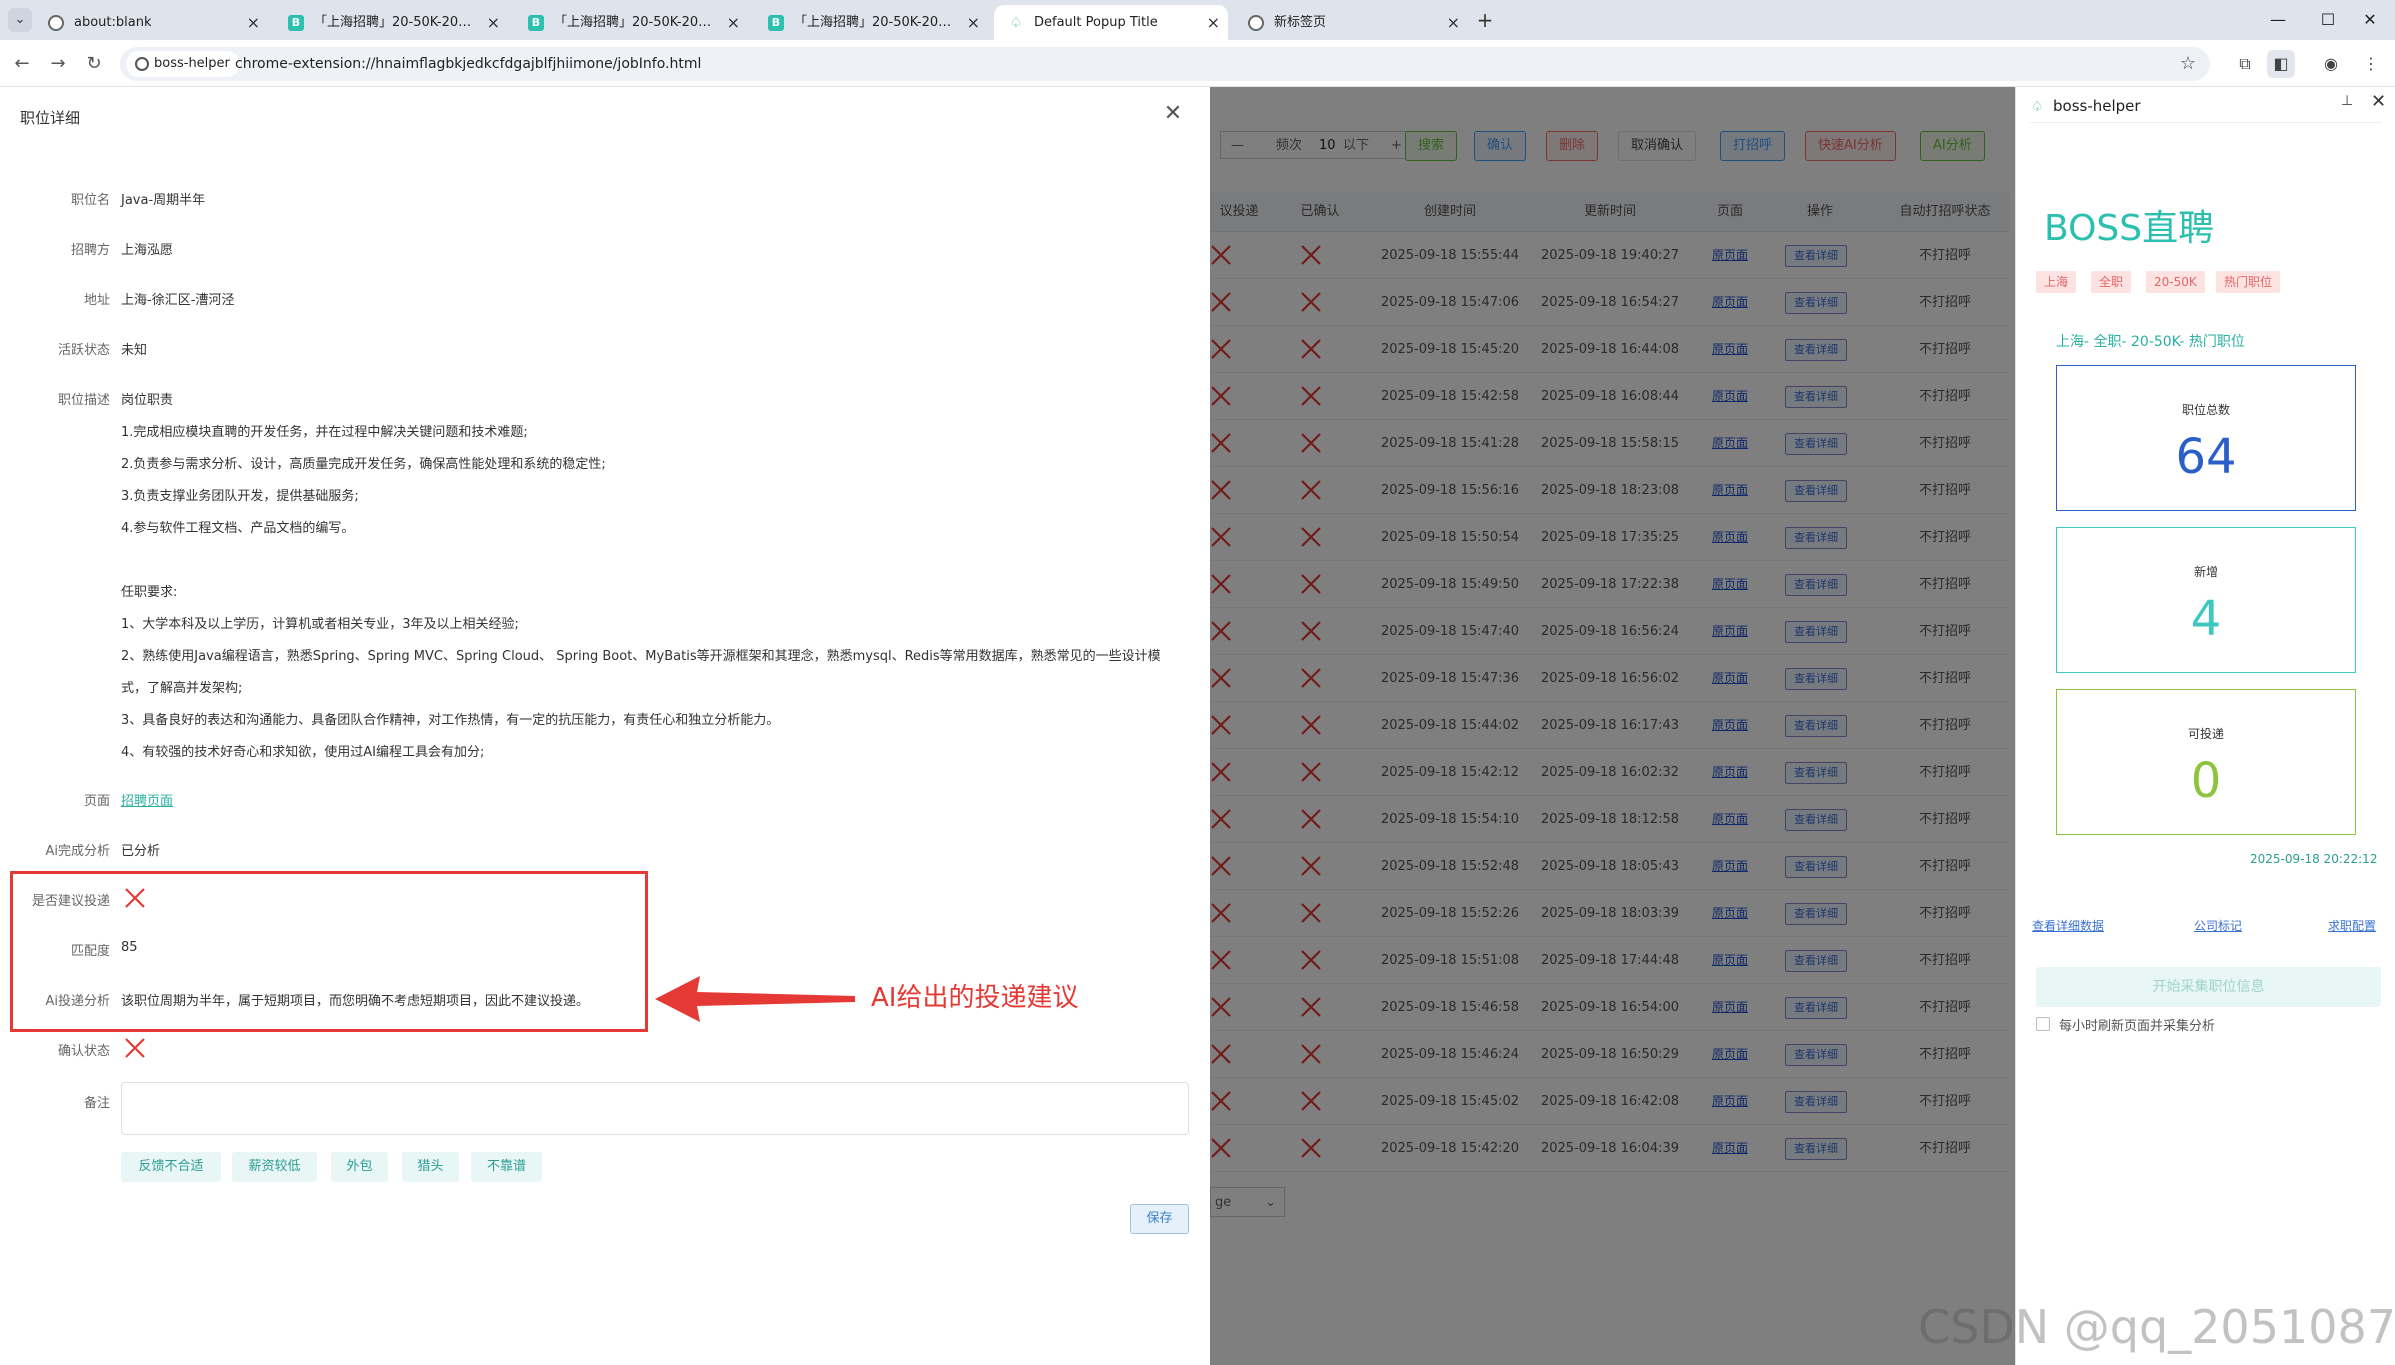 The image size is (2395, 1365). I want to click on tab-about-blank: about:blank ×, so click(151, 22).